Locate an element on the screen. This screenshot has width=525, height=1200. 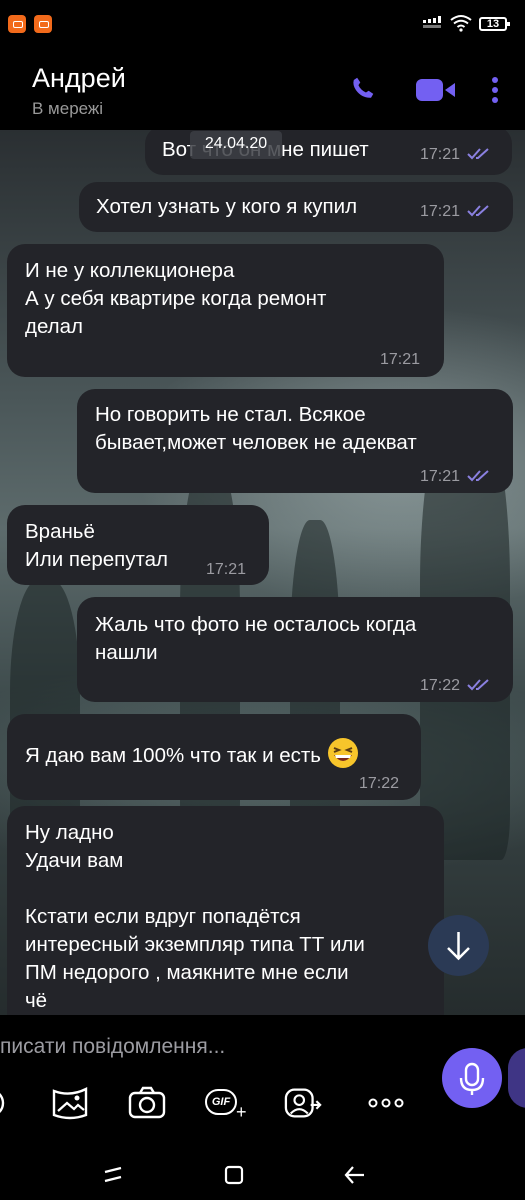
wifi-icon is located at coordinates (461, 23).